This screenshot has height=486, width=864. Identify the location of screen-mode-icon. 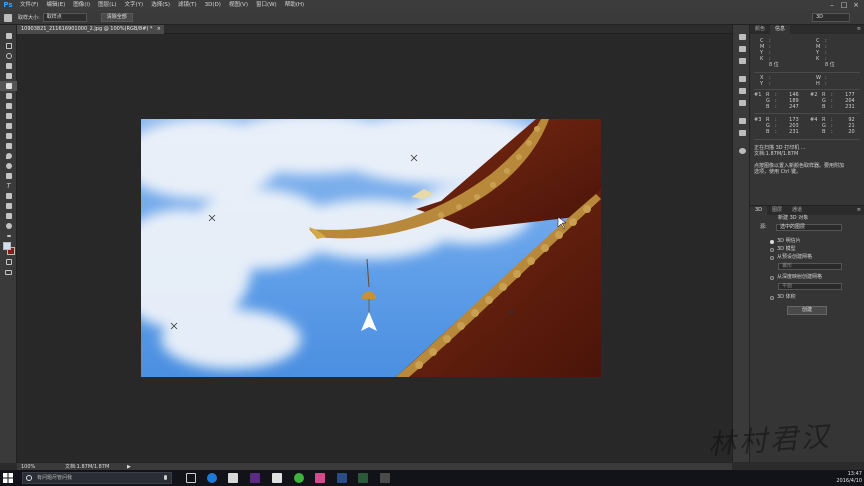
(8, 272).